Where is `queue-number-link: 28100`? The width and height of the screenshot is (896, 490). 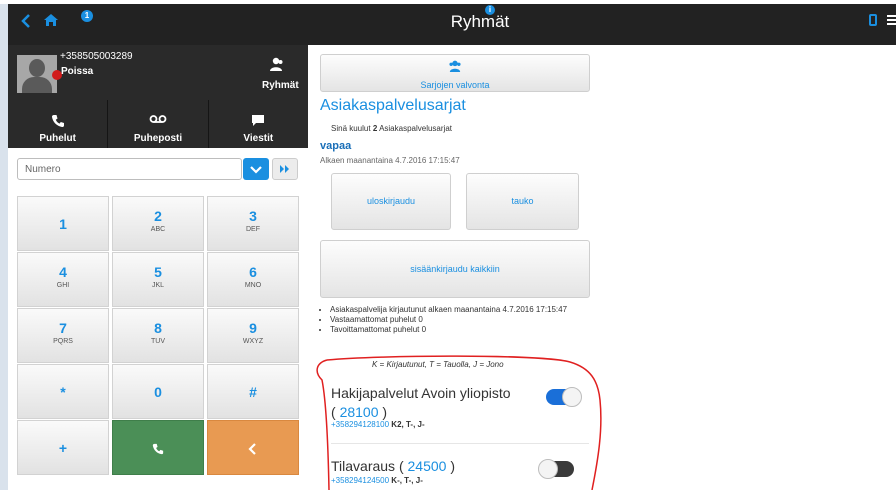 queue-number-link: 28100 is located at coordinates (359, 412).